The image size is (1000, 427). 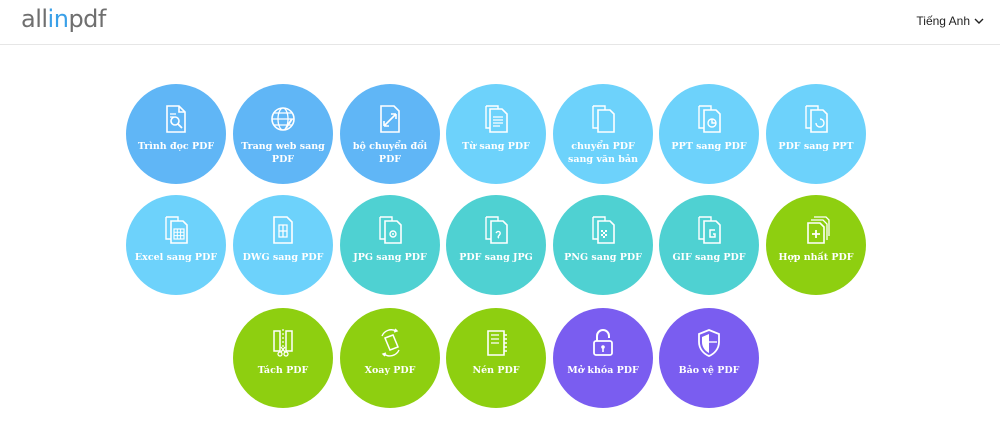 I want to click on tool-label: PPT sang PDF, so click(x=709, y=146).